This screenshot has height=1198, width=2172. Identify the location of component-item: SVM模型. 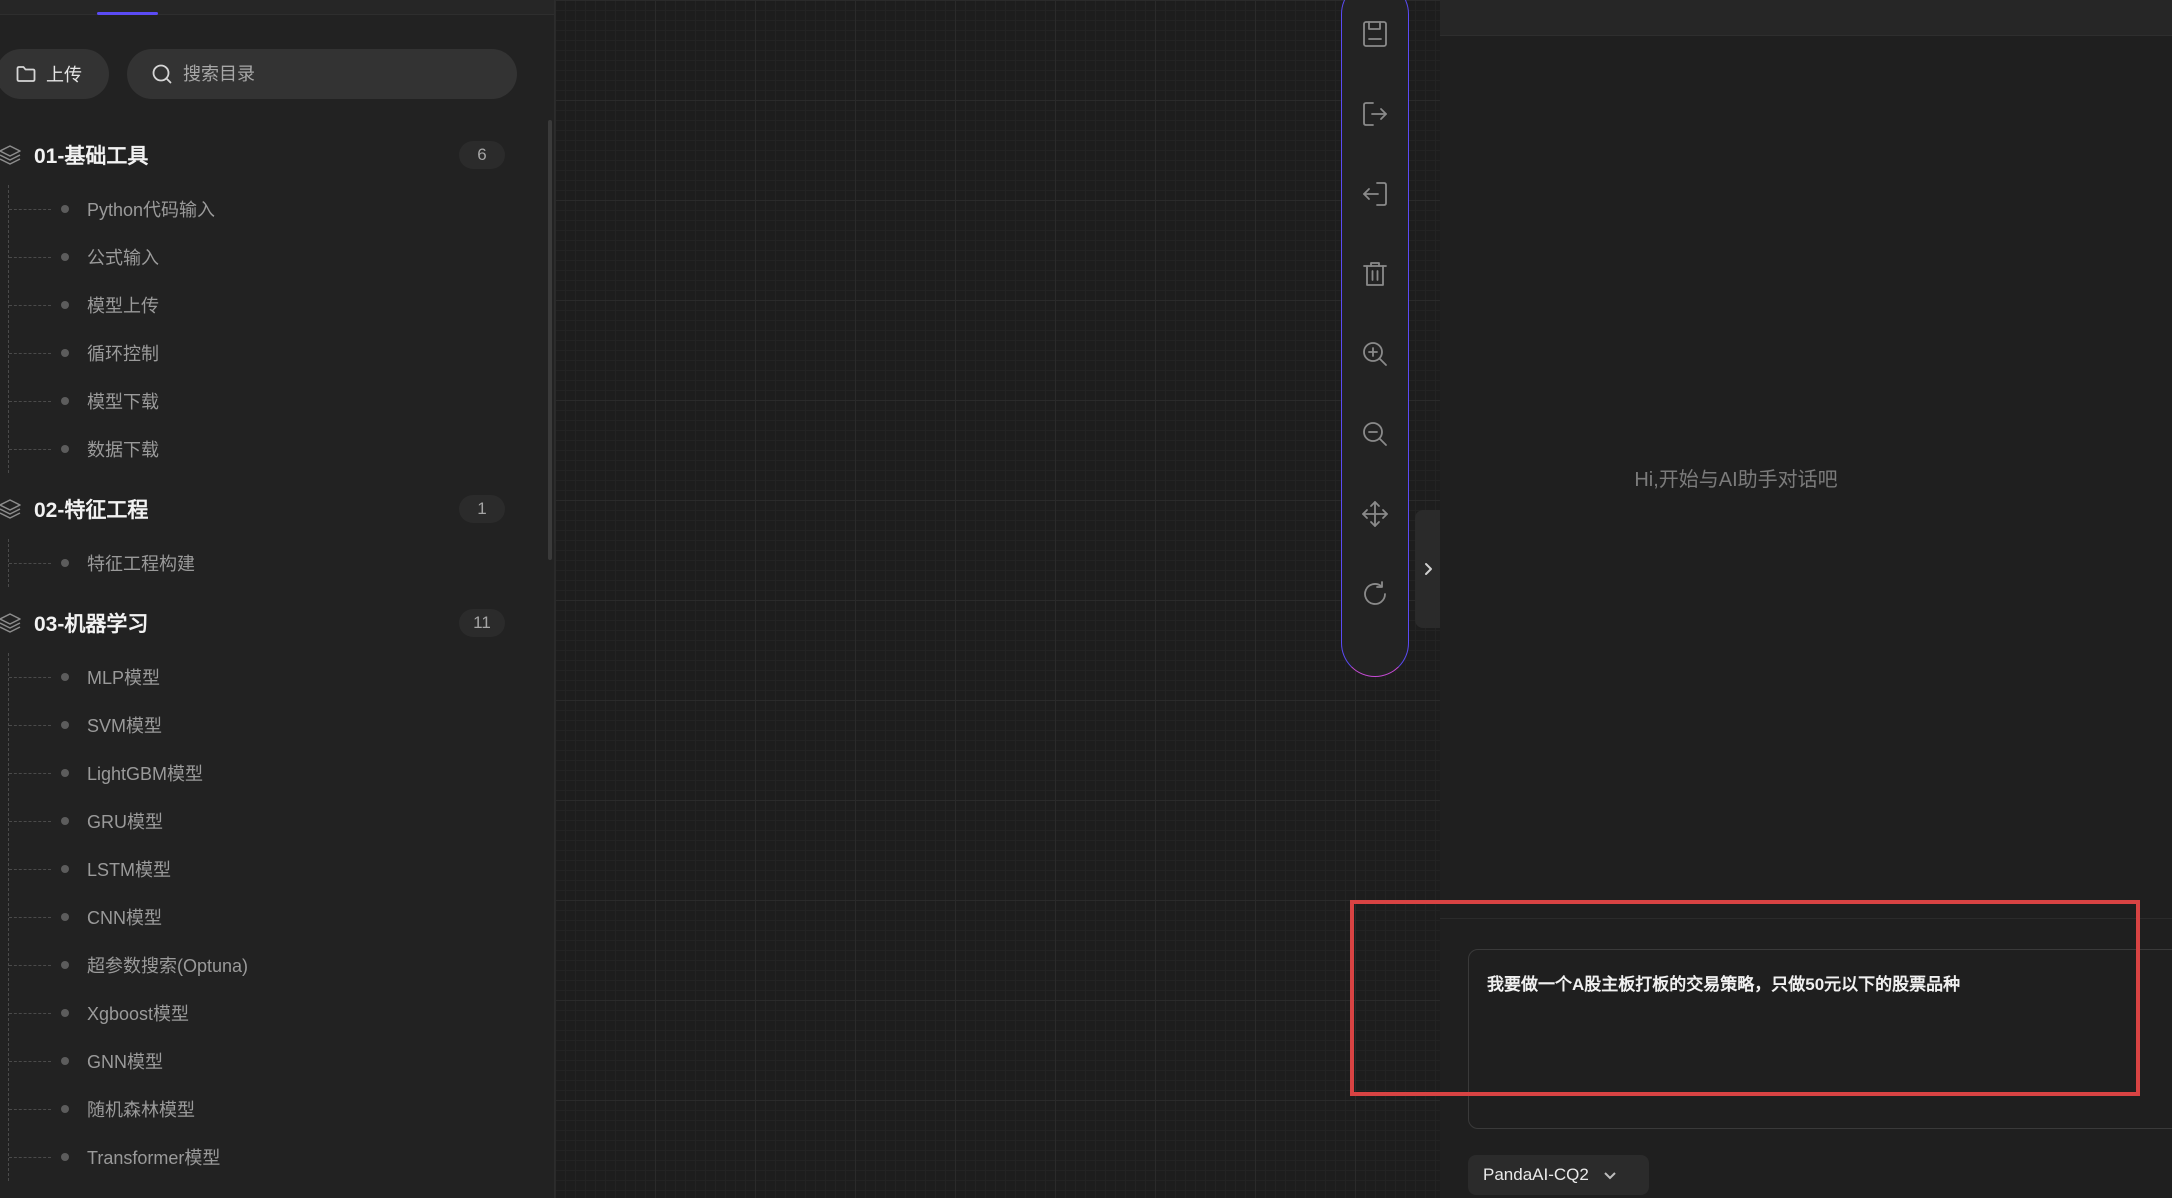
(281, 725).